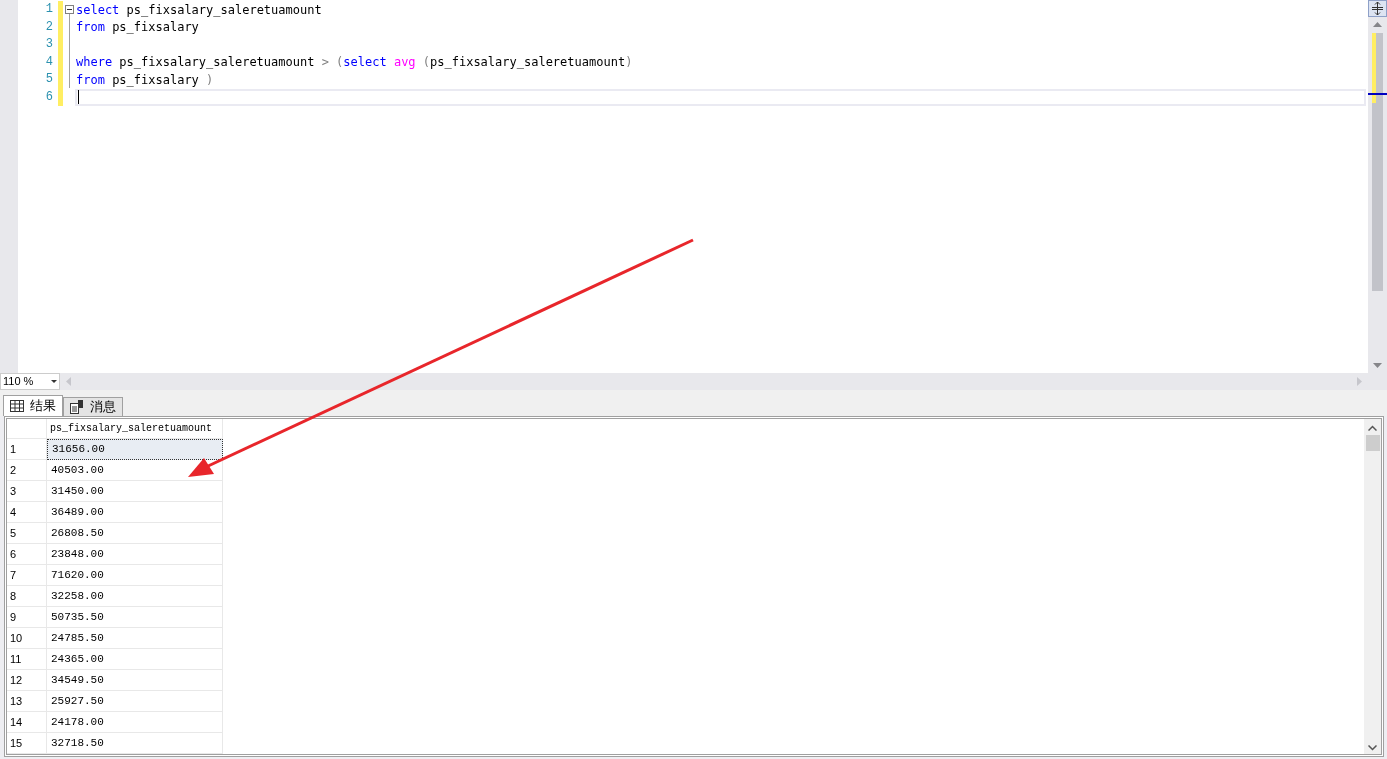 This screenshot has width=1387, height=759. What do you see at coordinates (135, 743) in the screenshot?
I see `table-cell: 32718.50` at bounding box center [135, 743].